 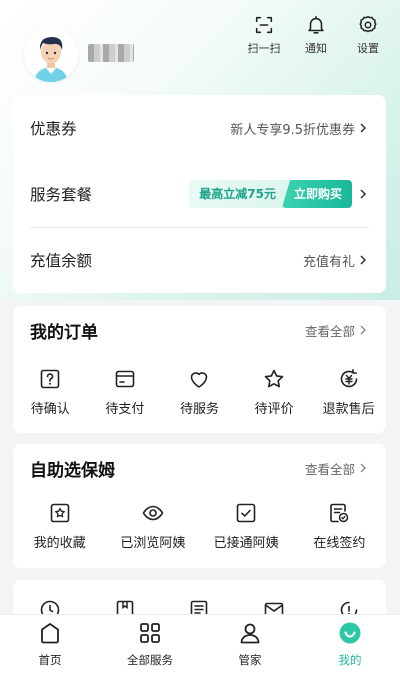 I want to click on settings-label: 设置, so click(x=368, y=48).